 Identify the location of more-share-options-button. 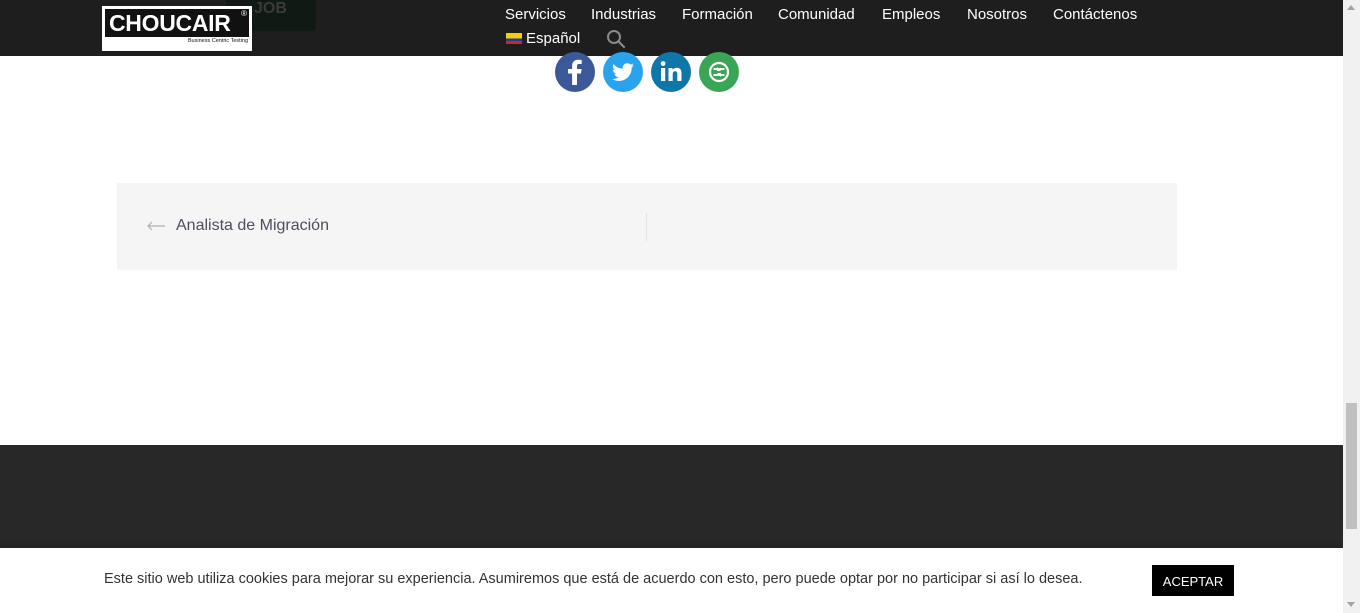
(719, 72).